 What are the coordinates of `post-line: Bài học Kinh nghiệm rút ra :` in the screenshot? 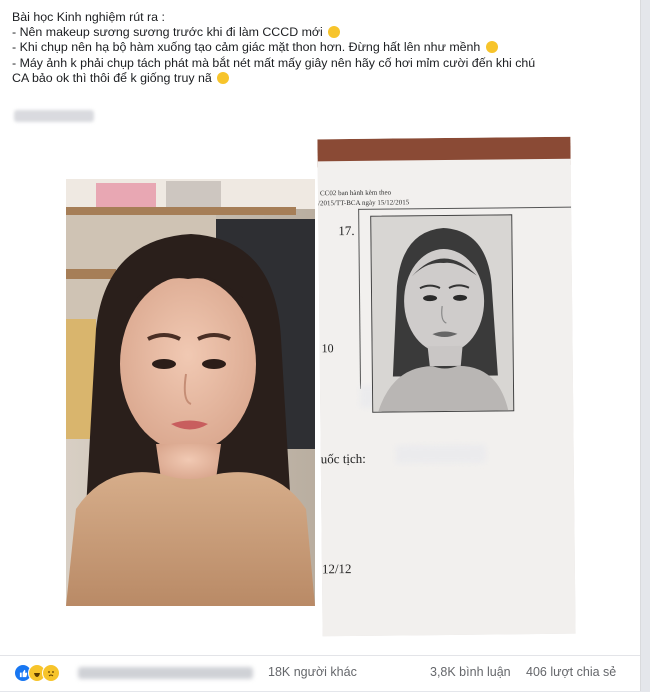 It's located at (88, 17).